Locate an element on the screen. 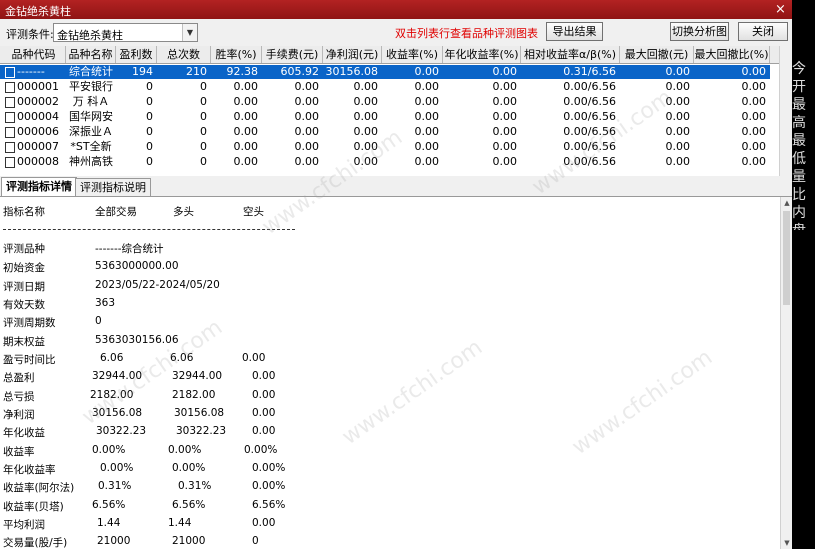 The height and width of the screenshot is (549, 815). table-cell: 210 is located at coordinates (196, 71).